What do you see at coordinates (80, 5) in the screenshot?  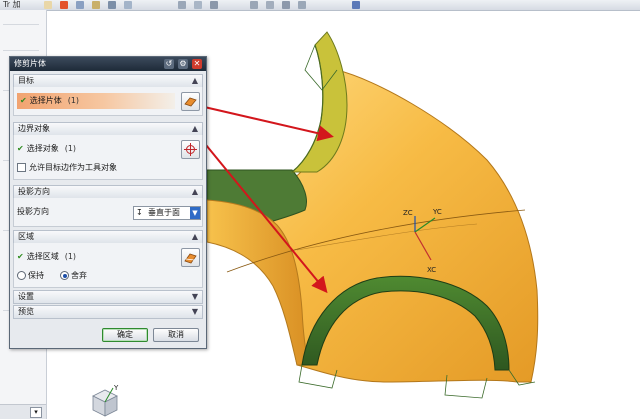 I see `toolbar-tool-icon` at bounding box center [80, 5].